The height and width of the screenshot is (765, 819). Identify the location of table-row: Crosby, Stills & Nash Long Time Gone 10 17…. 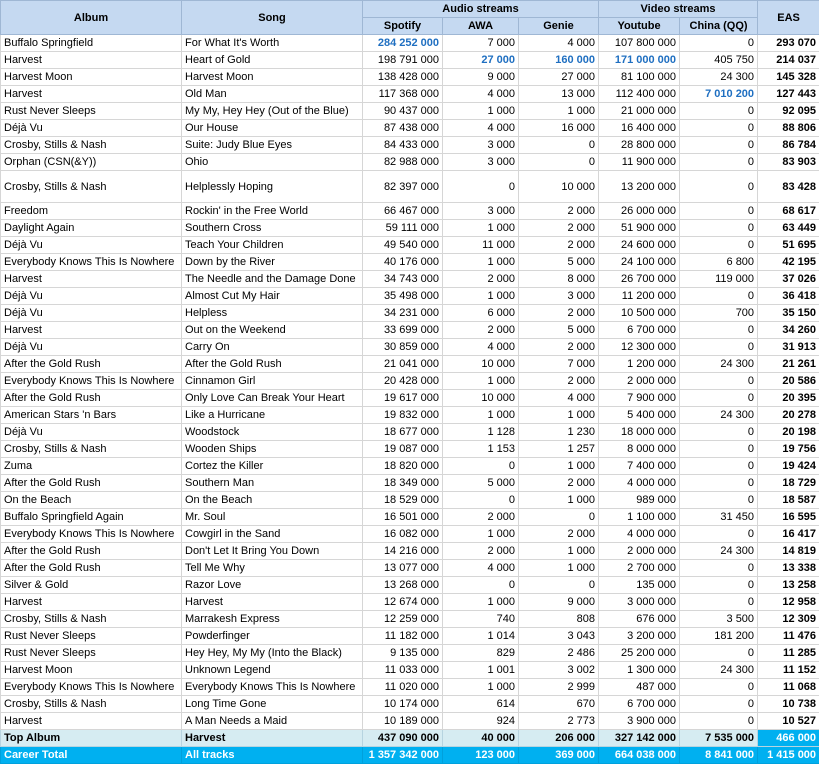
(409, 704).